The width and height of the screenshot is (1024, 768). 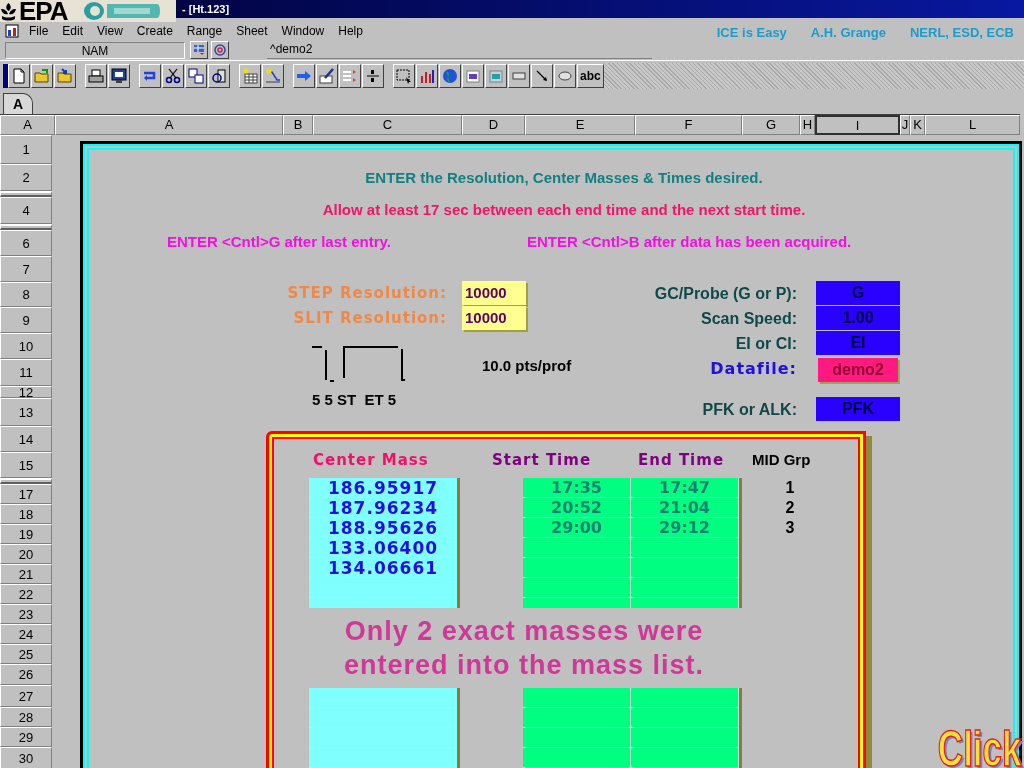 What do you see at coordinates (39, 31) in the screenshot?
I see `menu-item: File` at bounding box center [39, 31].